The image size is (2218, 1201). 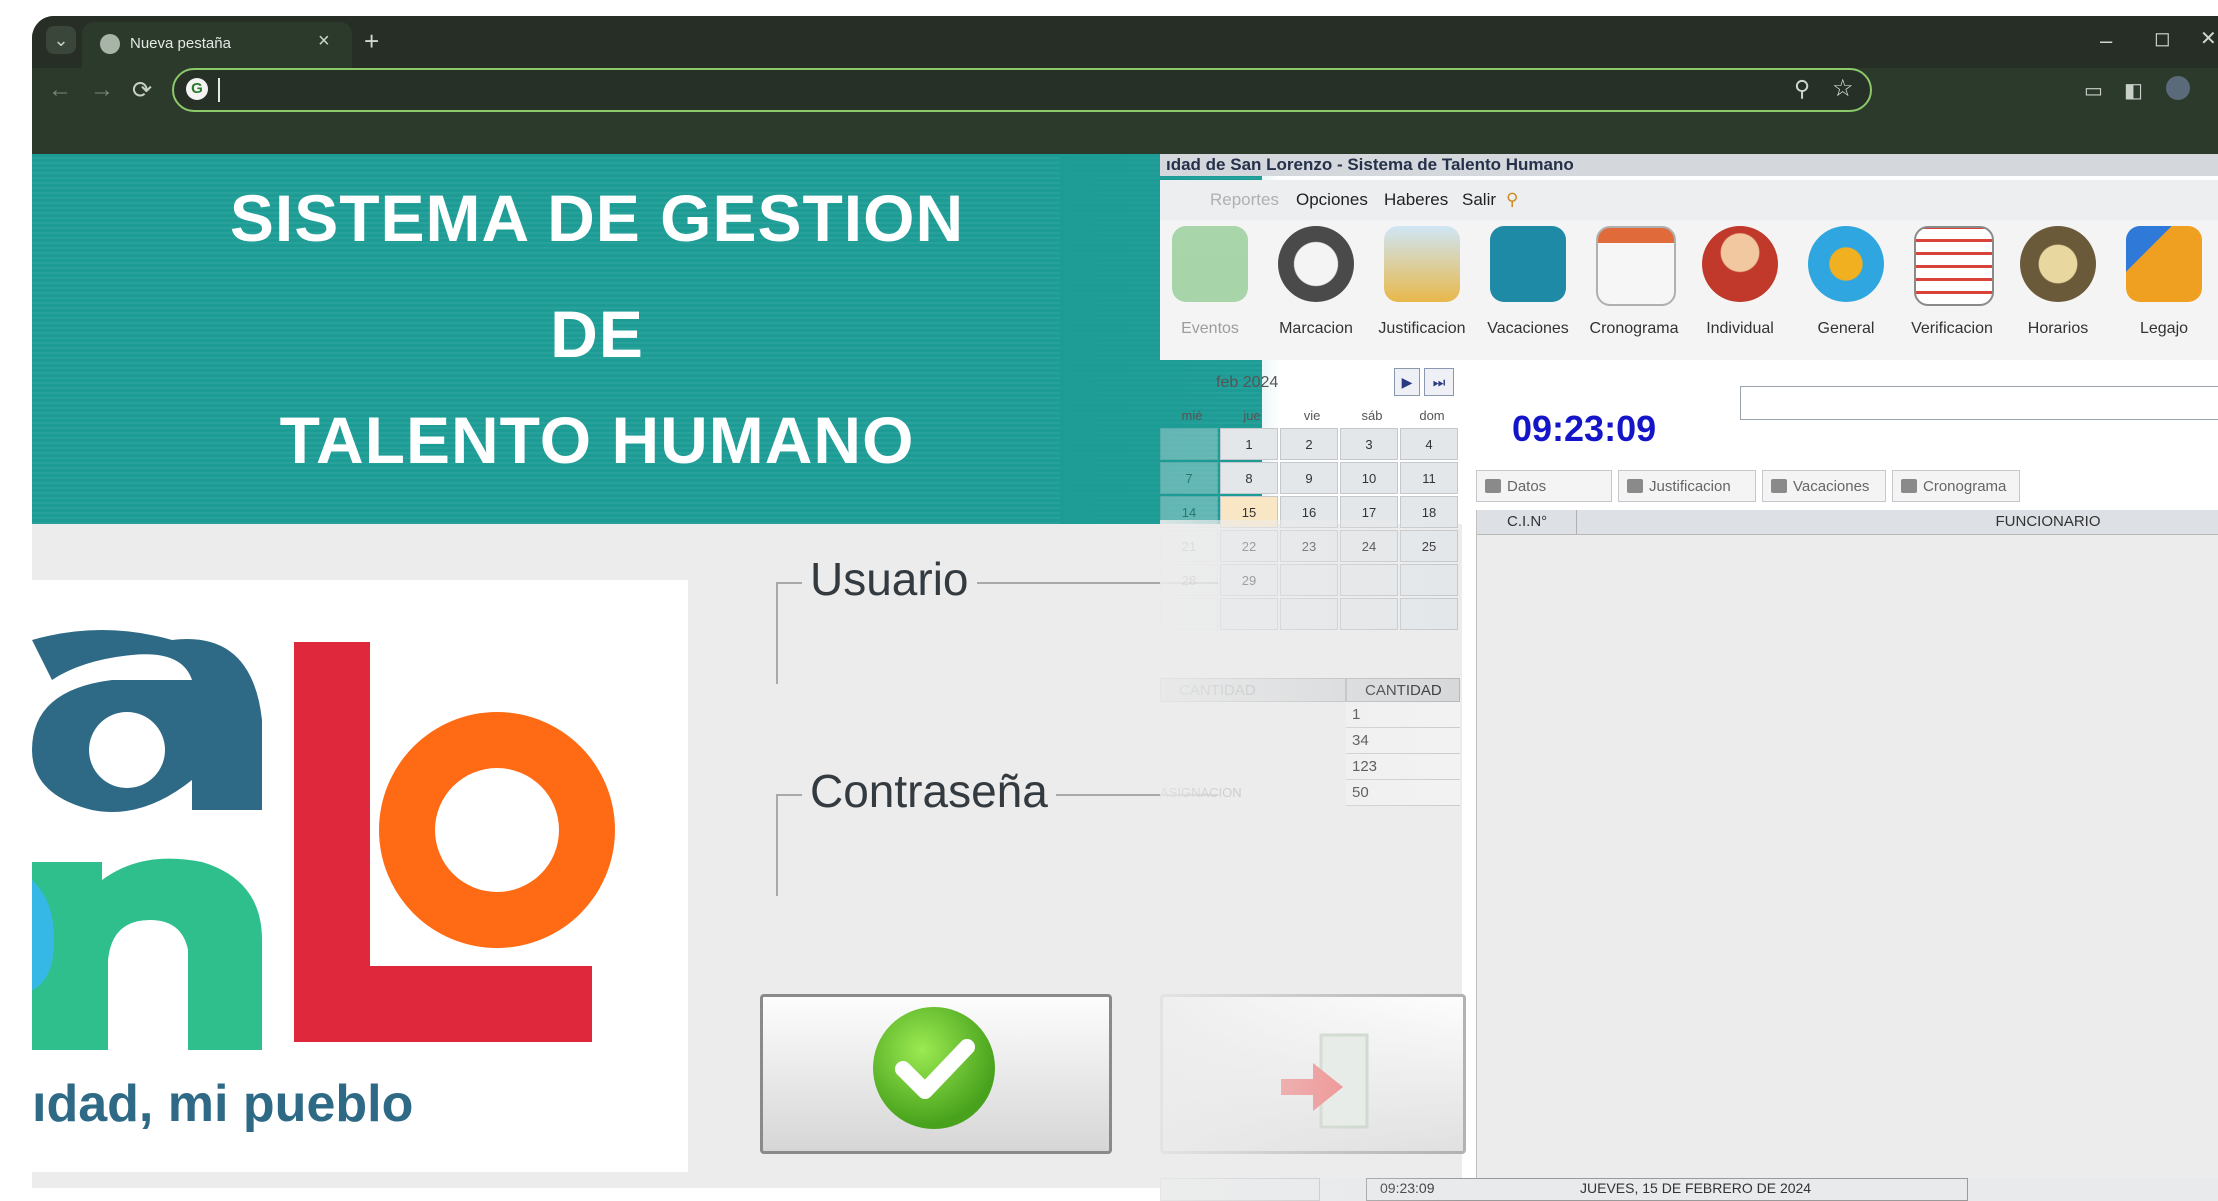 I want to click on tool-label: Individual, so click(x=1740, y=328).